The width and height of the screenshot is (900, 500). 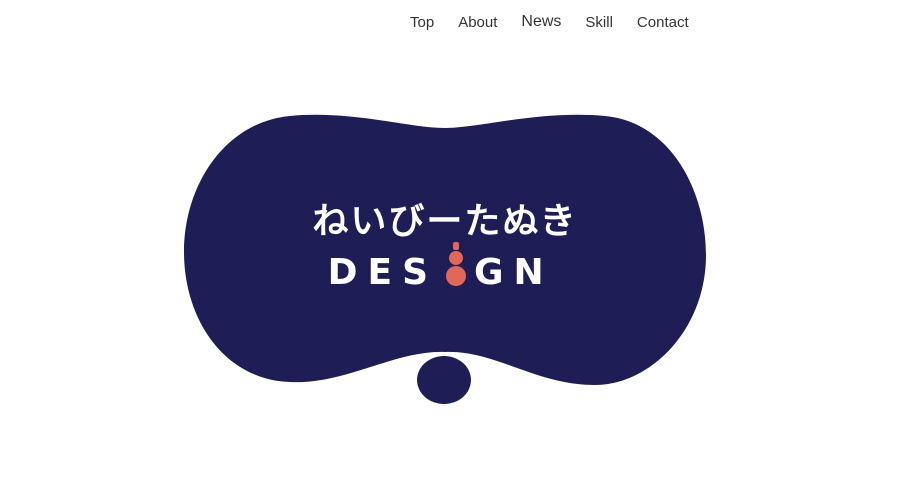 What do you see at coordinates (444, 221) in the screenshot?
I see `logo-jp-text: ねいびーたぬき` at bounding box center [444, 221].